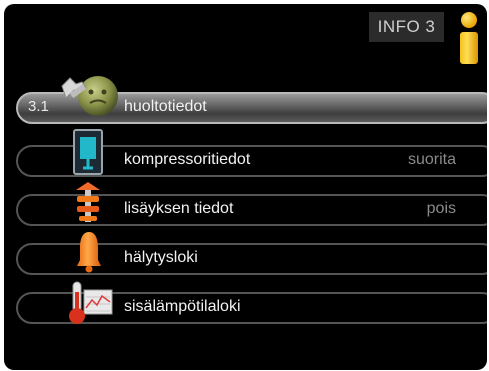 The height and width of the screenshot is (371, 489). Describe the element at coordinates (179, 208) in the screenshot. I see `menu-item-label: lisäyksen tiedot` at that location.